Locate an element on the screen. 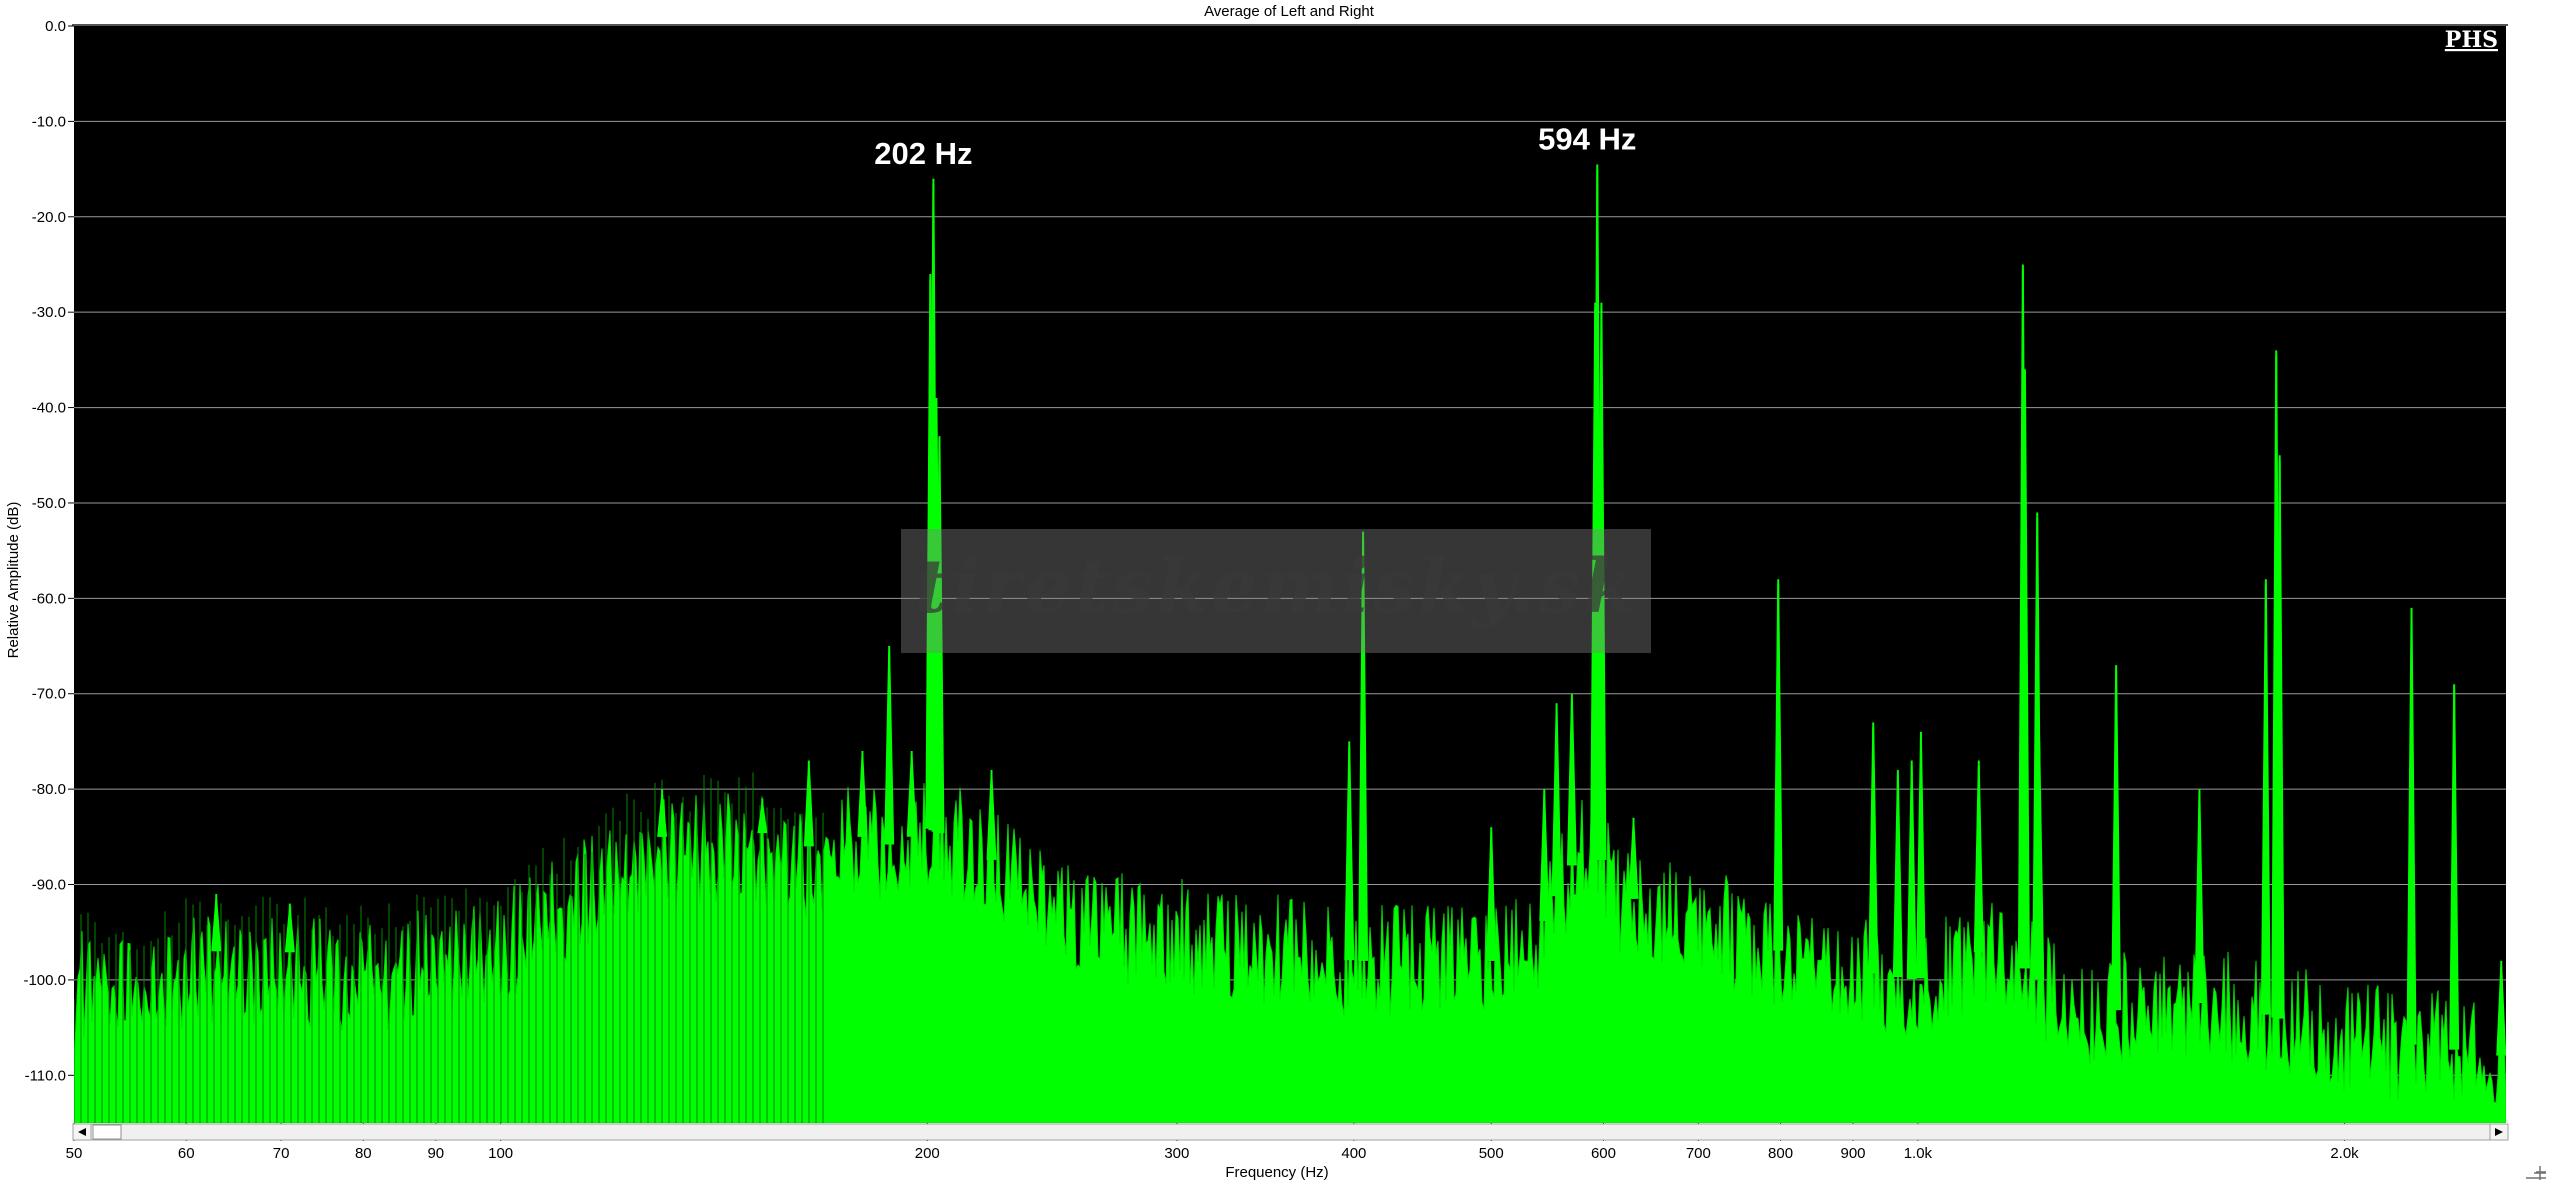 This screenshot has height=1184, width=2552. x-tick-label: 100 is located at coordinates (500, 1153).